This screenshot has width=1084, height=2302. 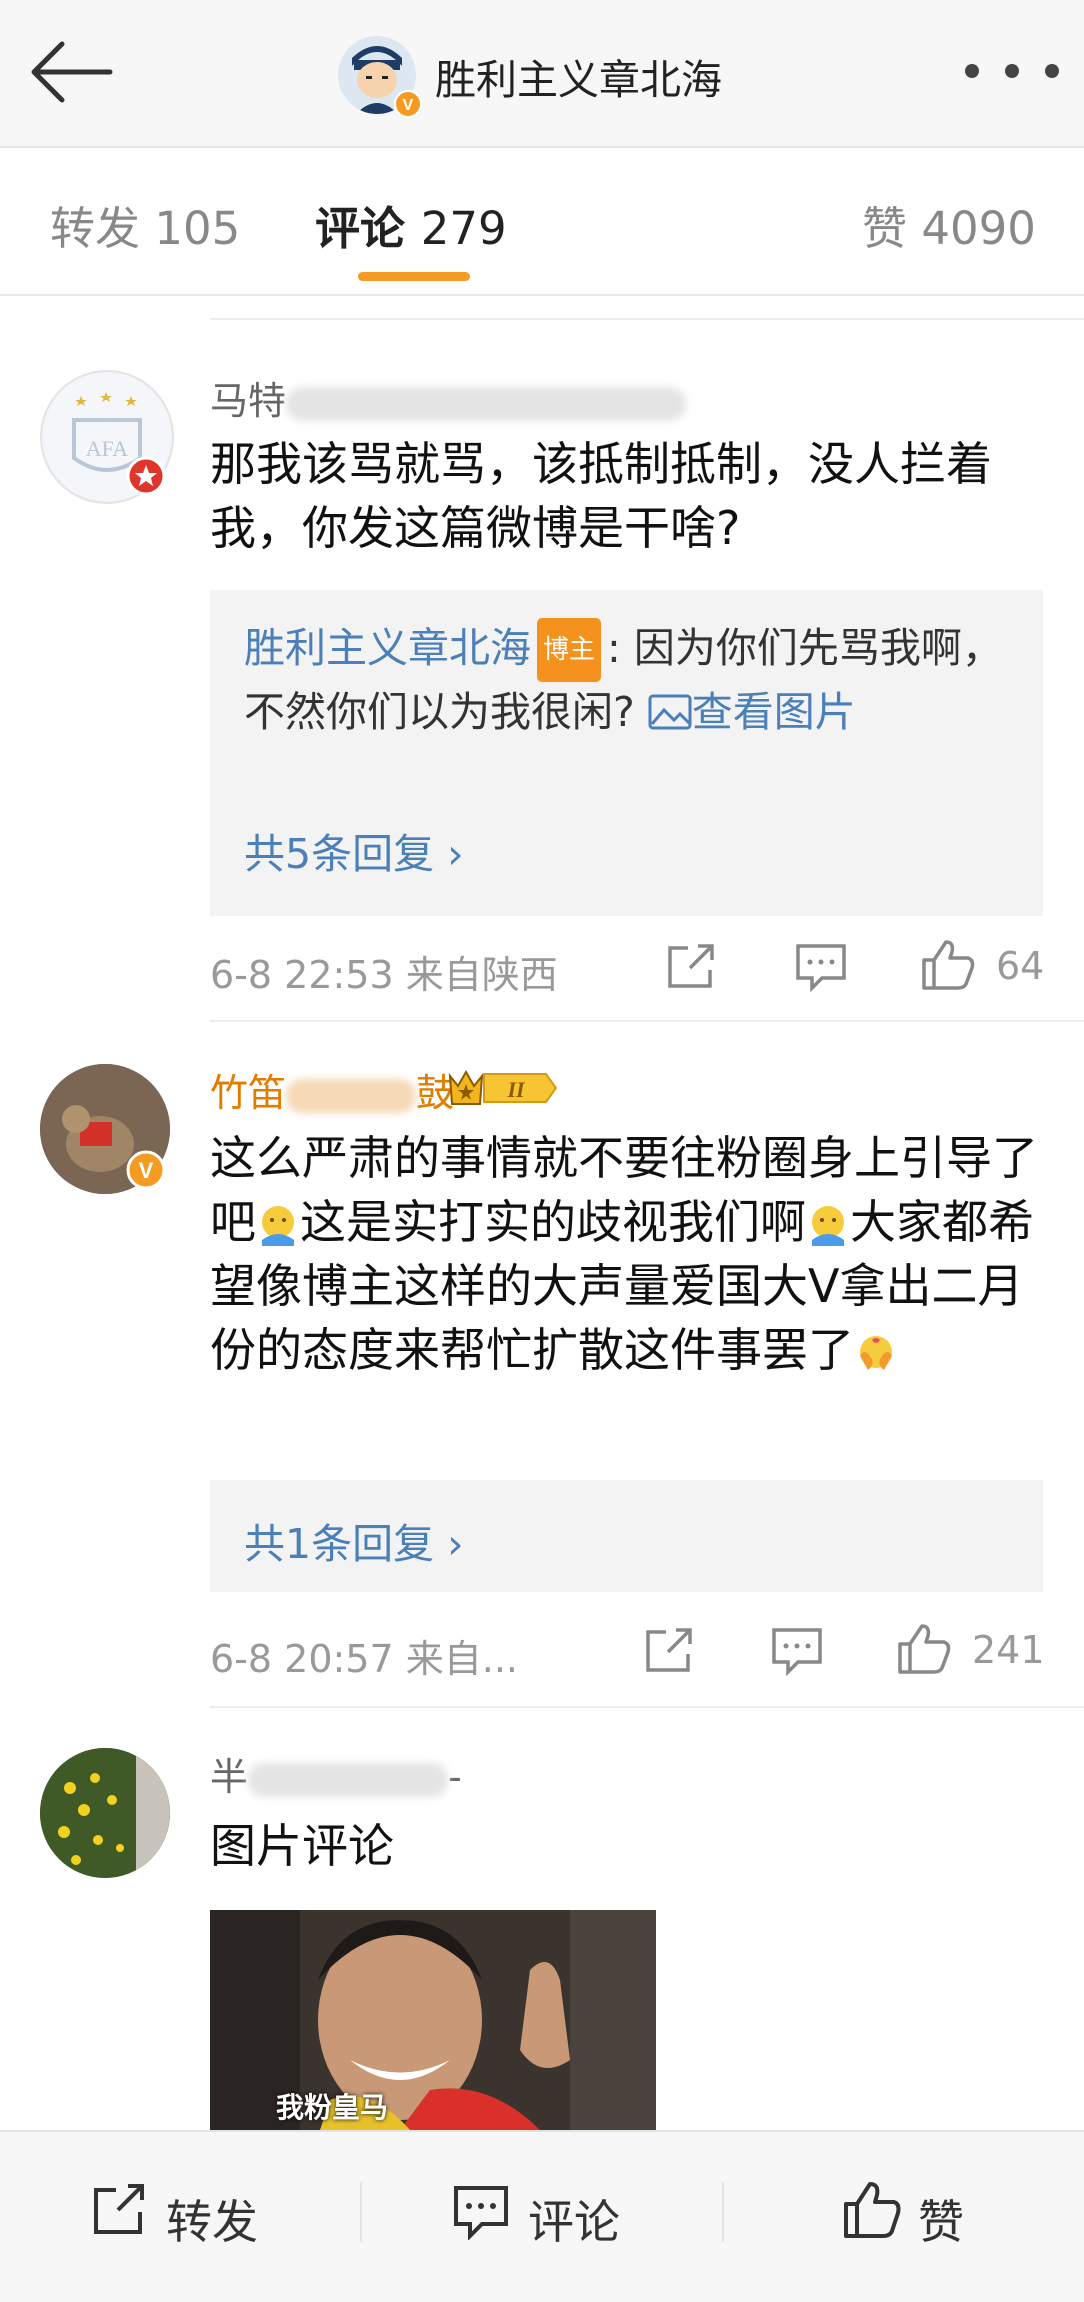 I want to click on more-replies-link: 共5条回复 ›, so click(x=354, y=850).